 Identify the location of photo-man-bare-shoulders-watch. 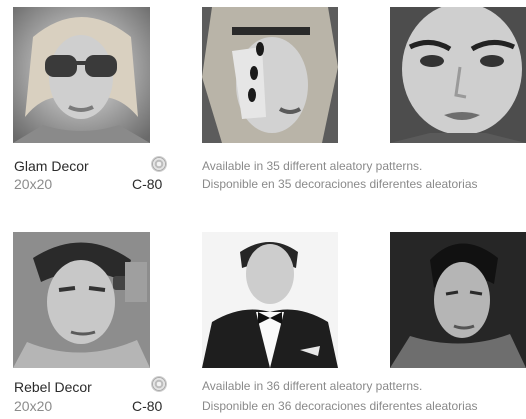
(81, 300).